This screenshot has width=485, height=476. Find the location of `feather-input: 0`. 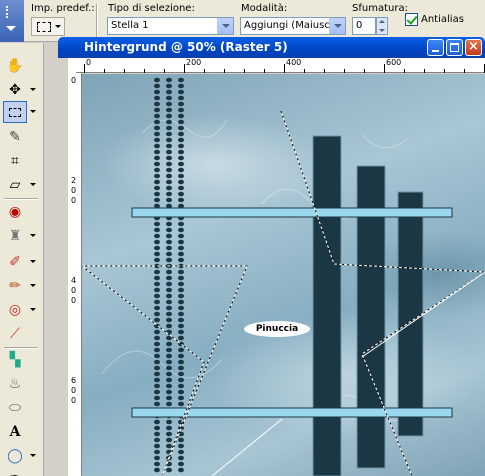

feather-input: 0 is located at coordinates (364, 26).